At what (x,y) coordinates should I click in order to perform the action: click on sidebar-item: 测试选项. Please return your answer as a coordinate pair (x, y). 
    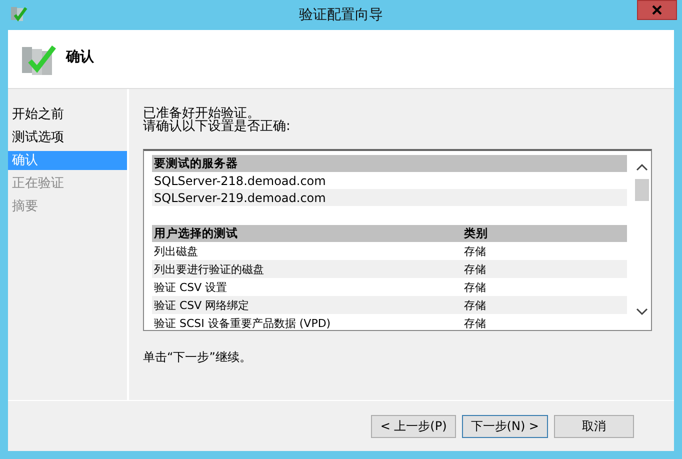
    Looking at the image, I should click on (67, 137).